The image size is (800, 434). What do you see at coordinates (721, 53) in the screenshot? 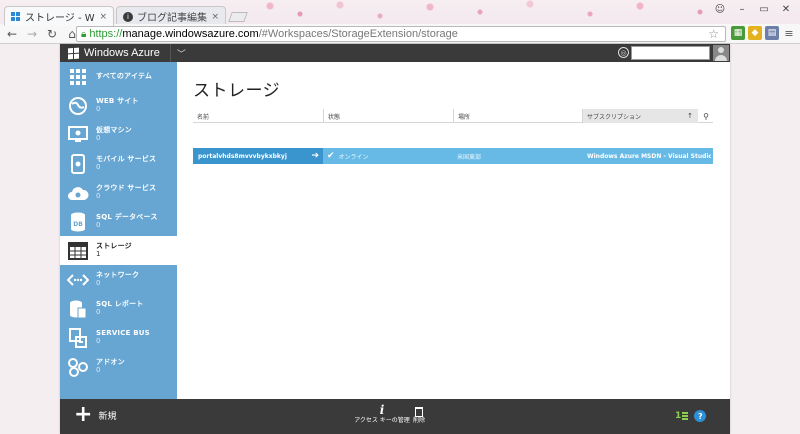
I see `user-avatar` at bounding box center [721, 53].